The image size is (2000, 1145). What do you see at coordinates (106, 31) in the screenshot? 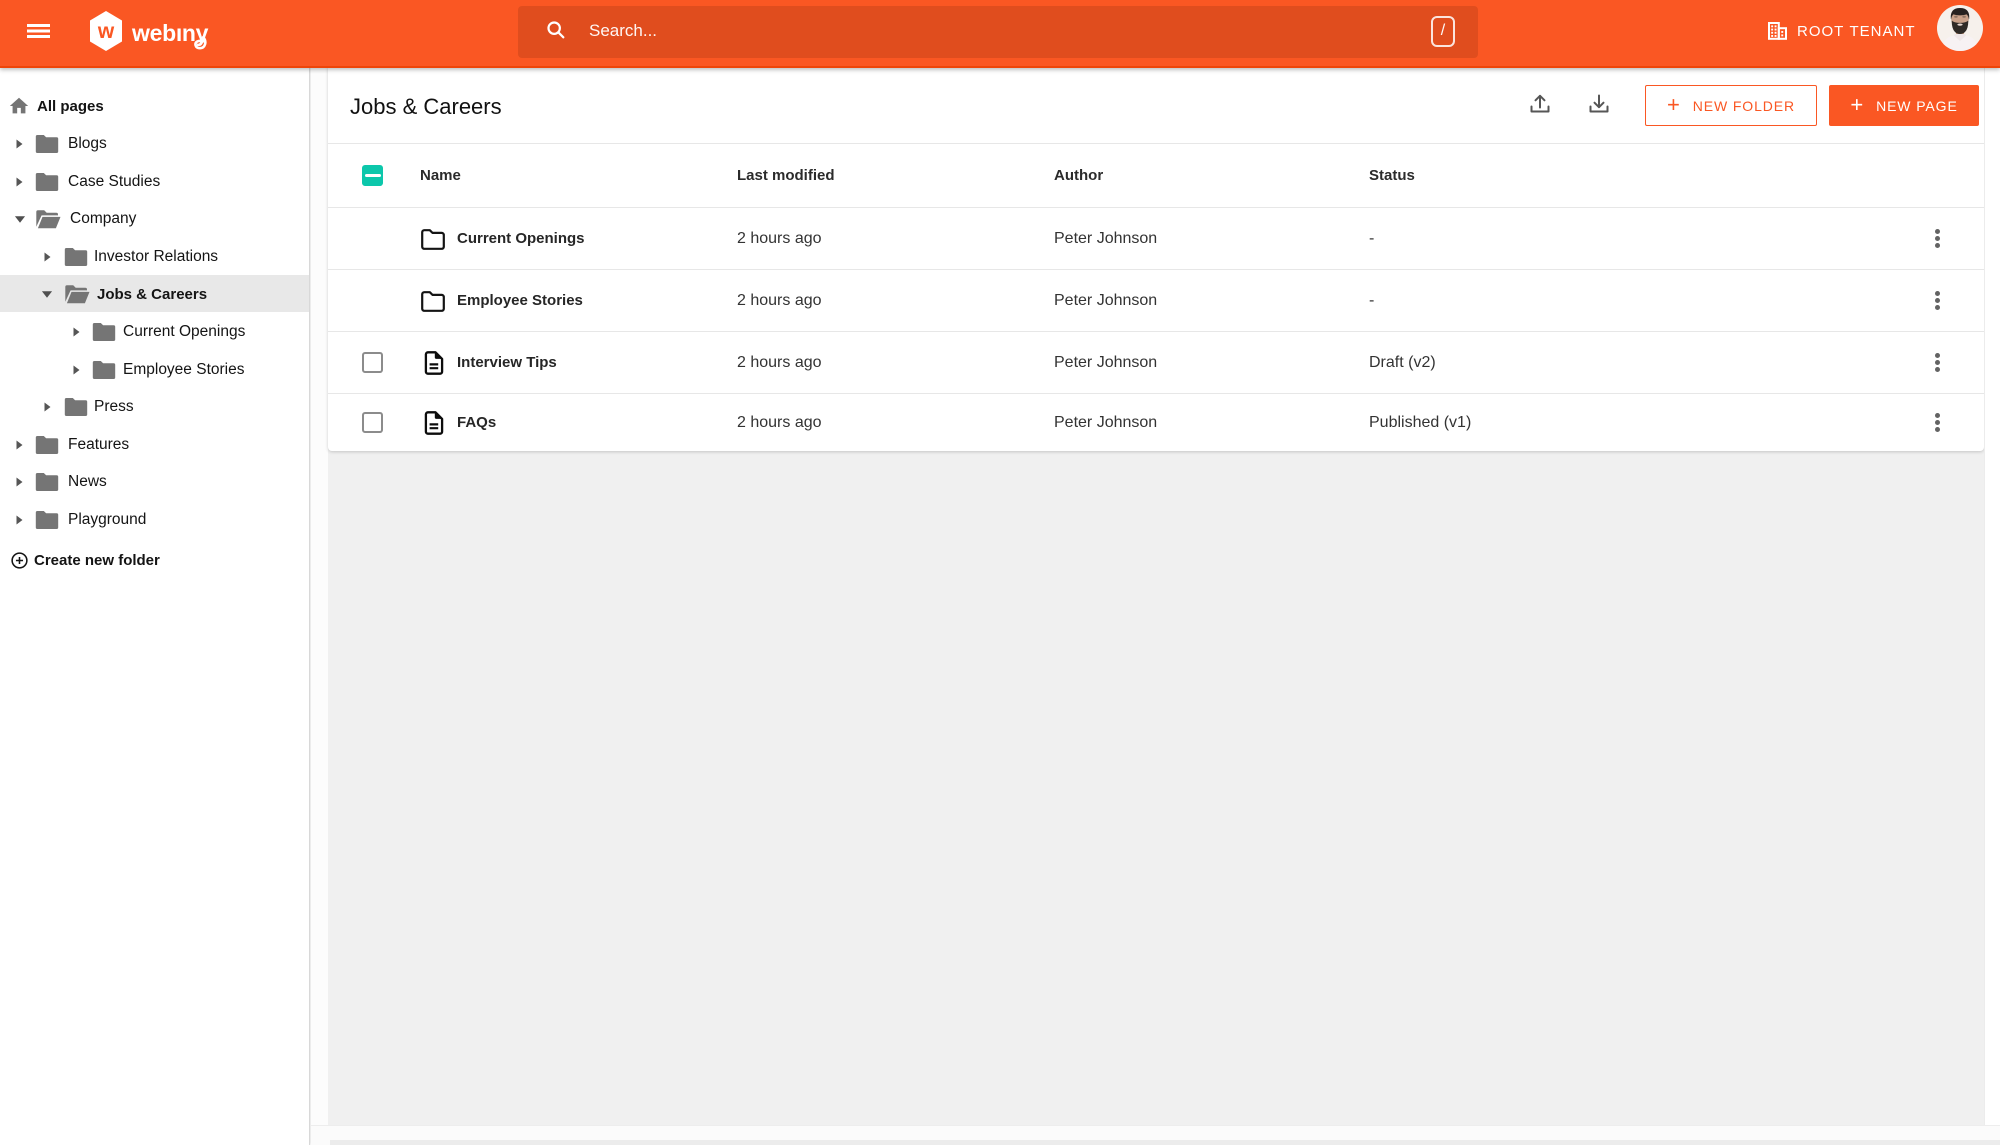
I see `svg-text: w` at bounding box center [106, 31].